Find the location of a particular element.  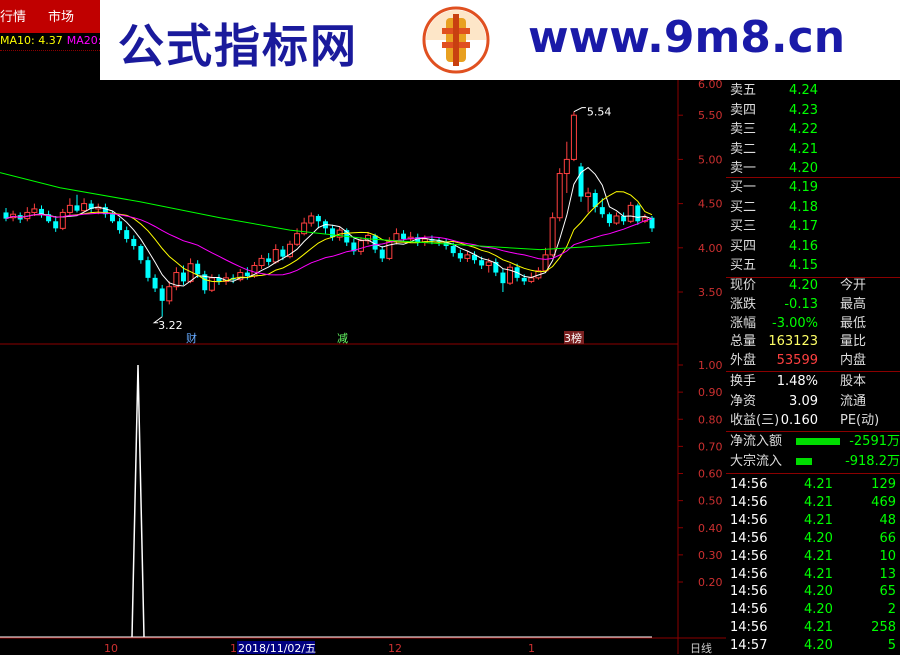

ask-level-label: 卖三 is located at coordinates (743, 129).